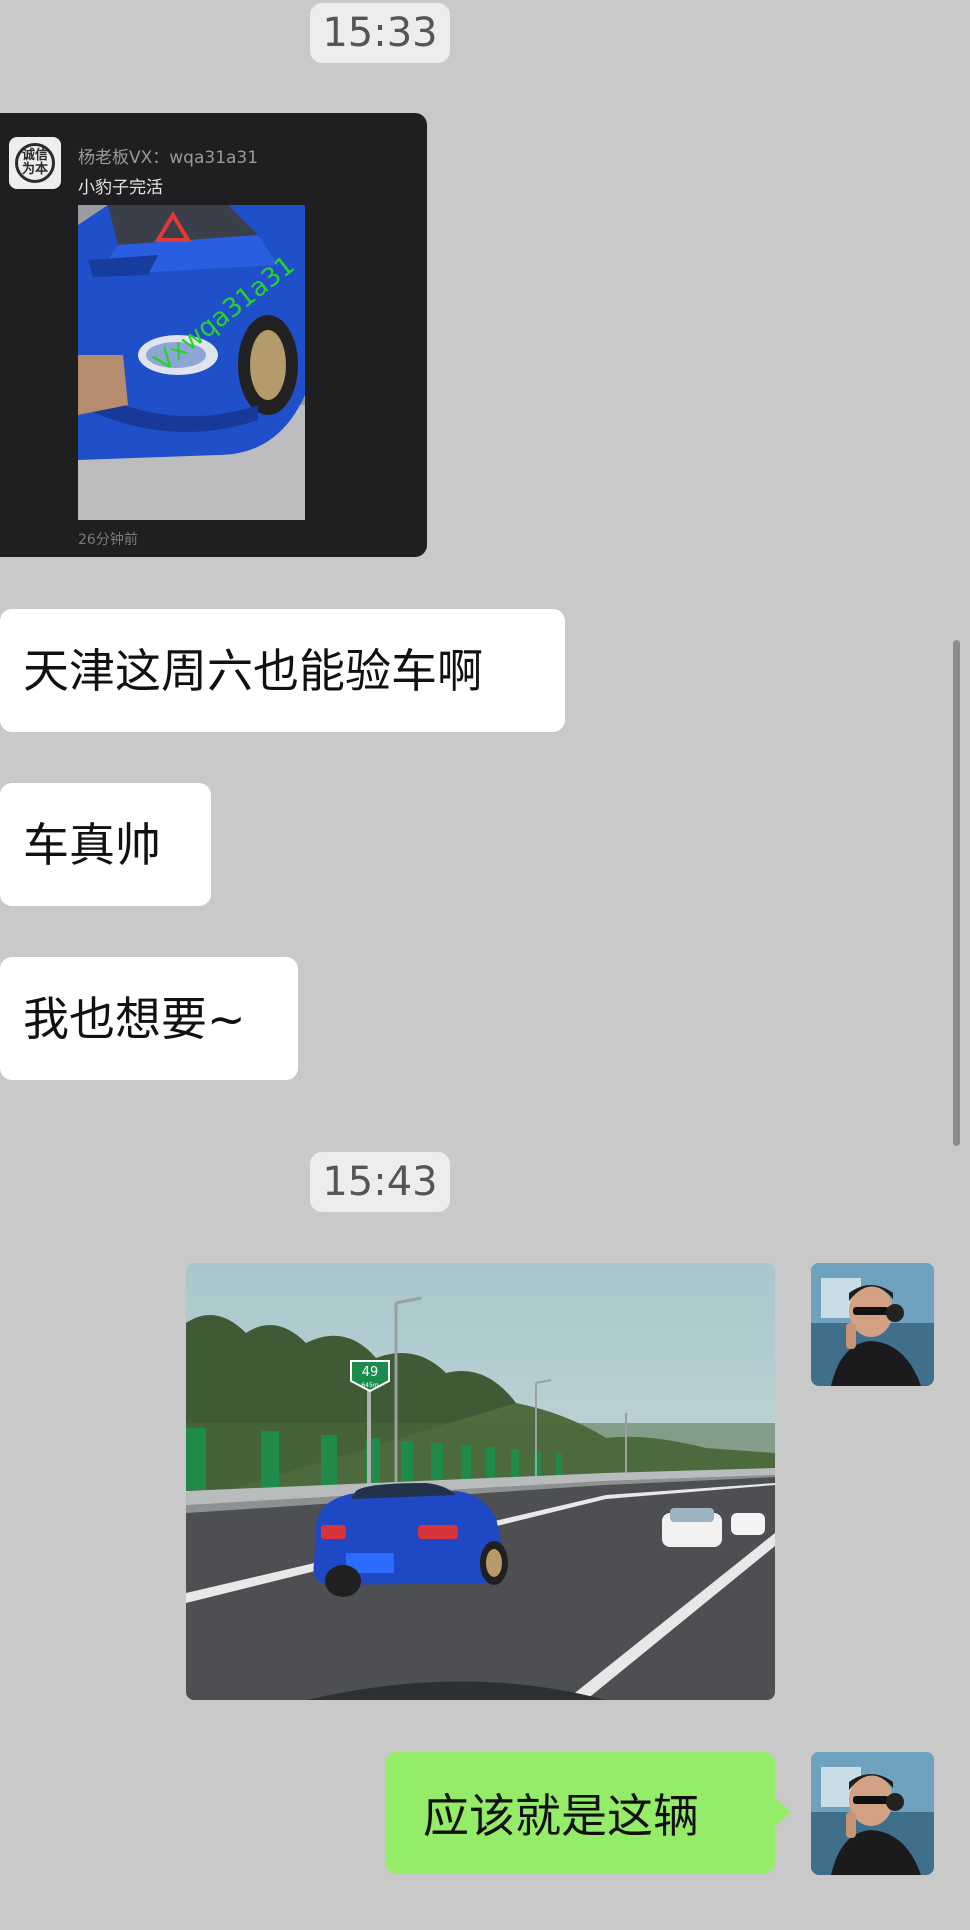 The height and width of the screenshot is (1930, 970). I want to click on seal-icon: 诚信 为本, so click(35, 163).